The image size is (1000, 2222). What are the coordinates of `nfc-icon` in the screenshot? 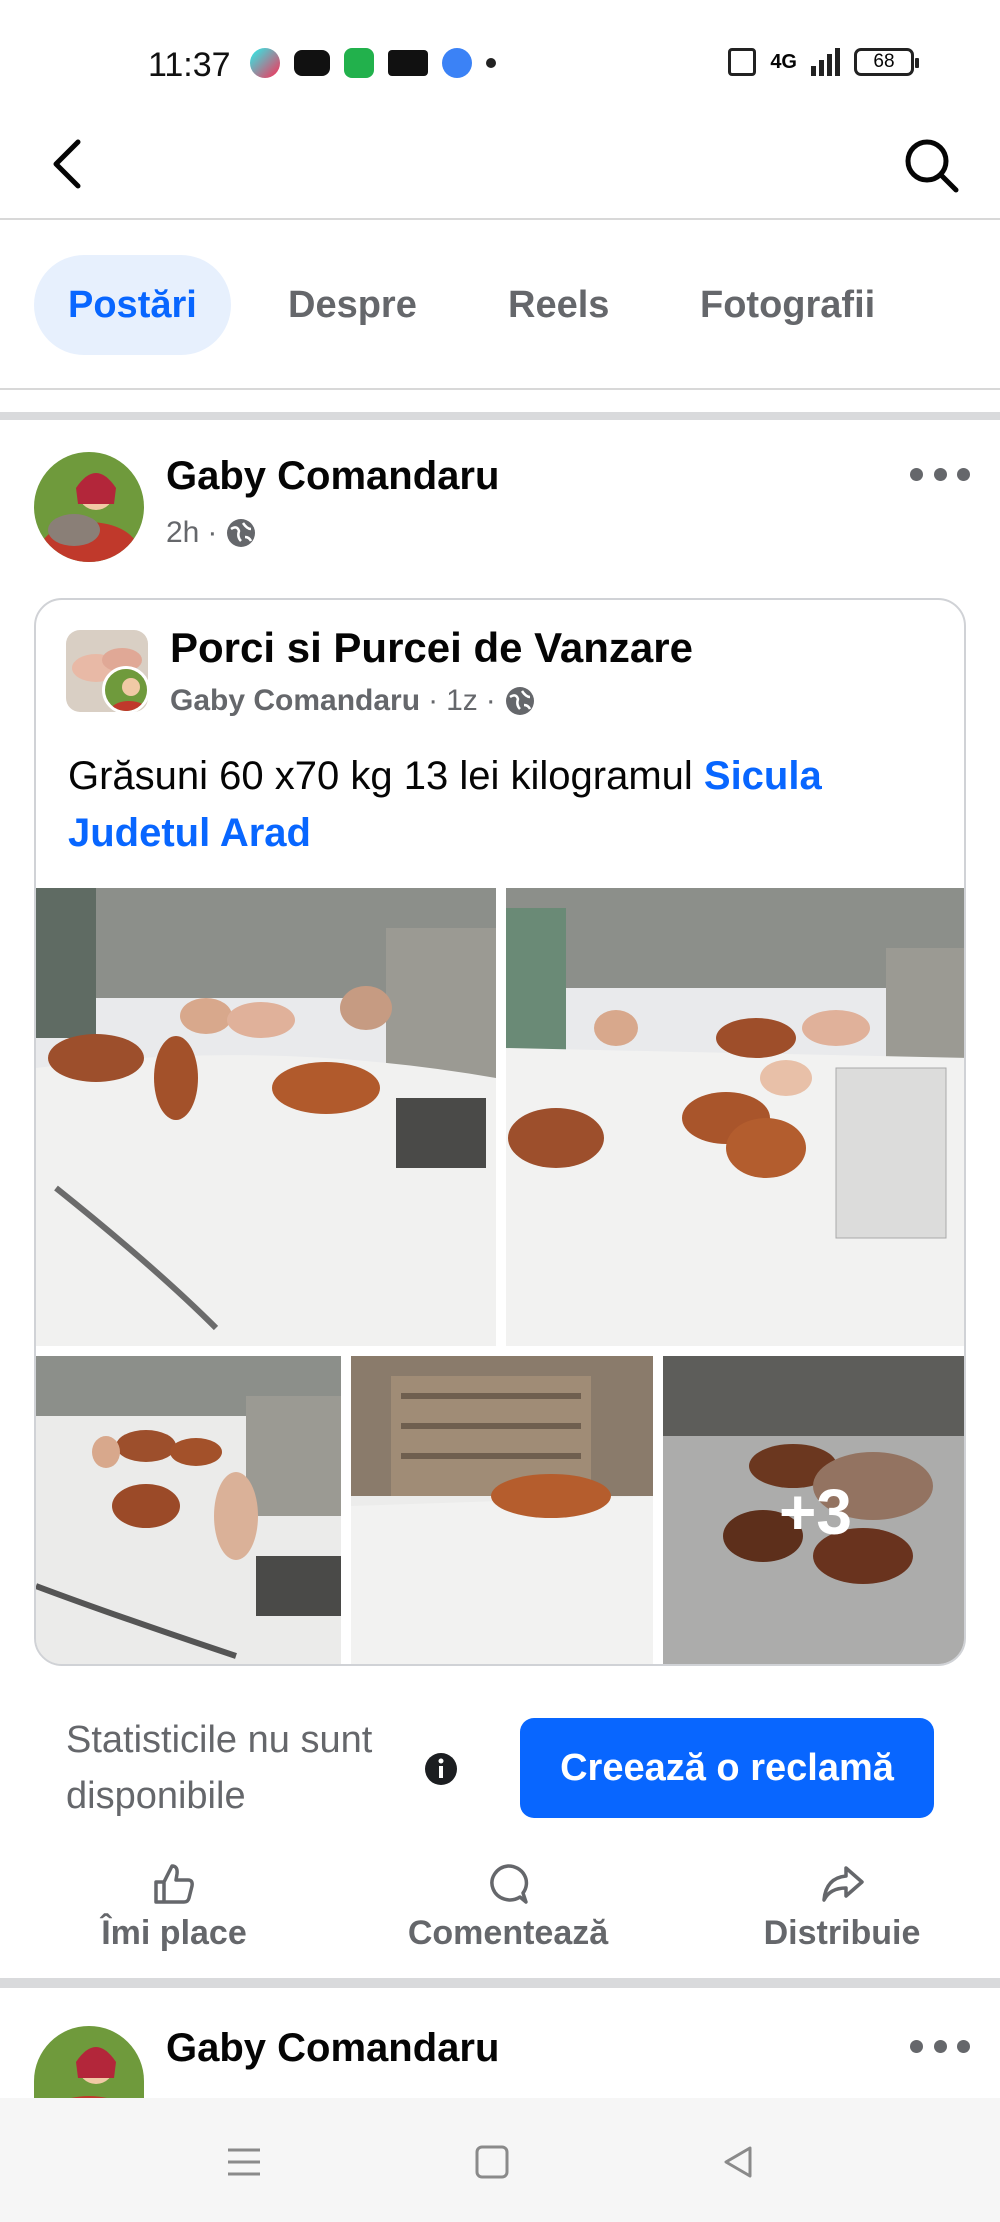 It's located at (742, 62).